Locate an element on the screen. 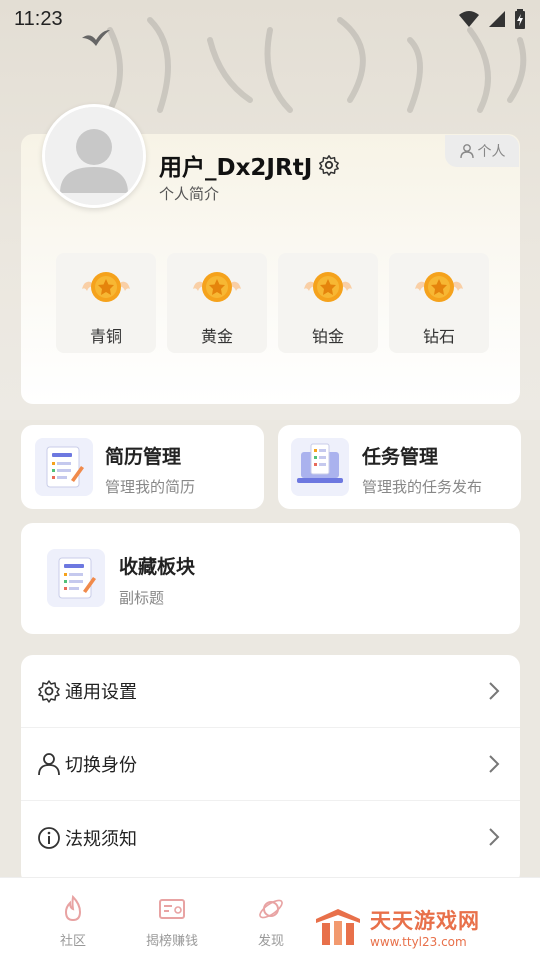 This screenshot has width=540, height=960. planet-icon is located at coordinates (271, 909).